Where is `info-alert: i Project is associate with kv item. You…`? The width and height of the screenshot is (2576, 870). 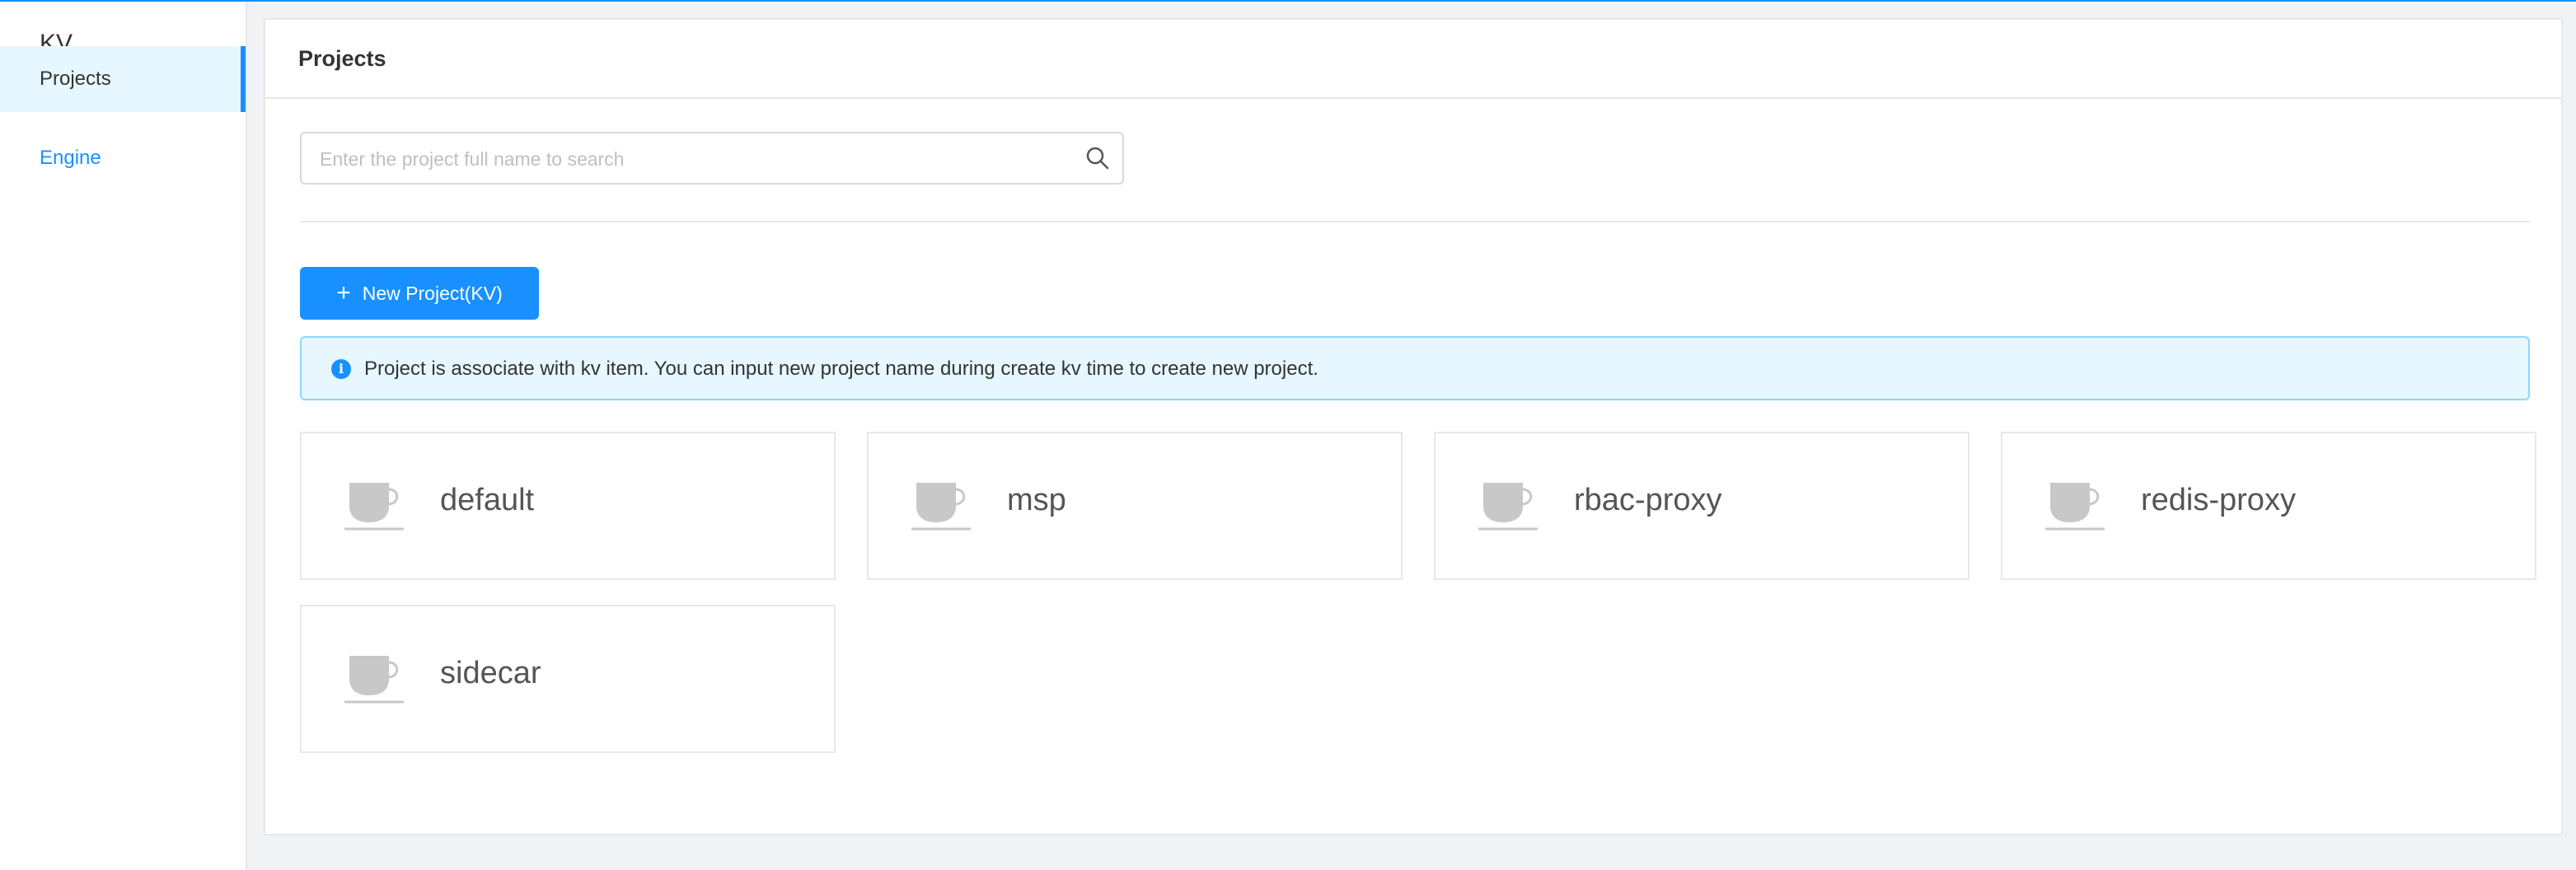
info-alert: i Project is associate with kv item. You… is located at coordinates (1415, 368).